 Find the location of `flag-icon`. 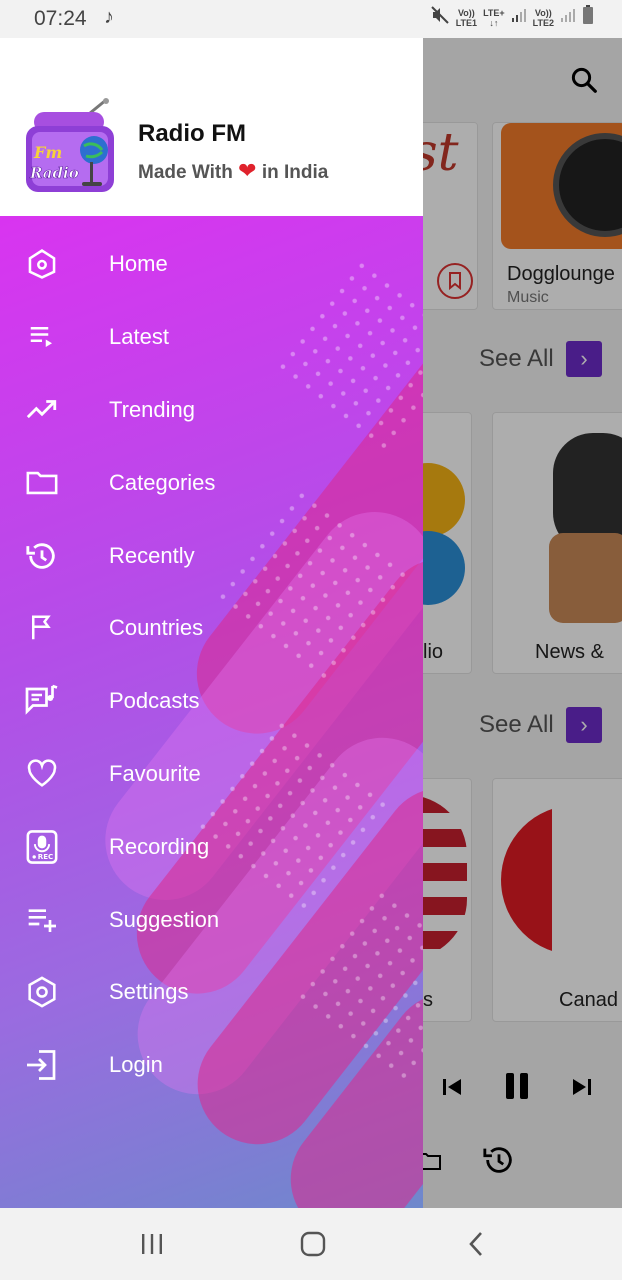

flag-icon is located at coordinates (42, 628).